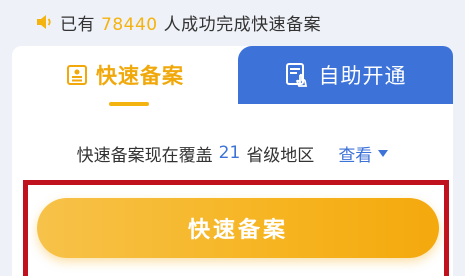 This screenshot has width=465, height=276. I want to click on view-label: 查看, so click(355, 155).